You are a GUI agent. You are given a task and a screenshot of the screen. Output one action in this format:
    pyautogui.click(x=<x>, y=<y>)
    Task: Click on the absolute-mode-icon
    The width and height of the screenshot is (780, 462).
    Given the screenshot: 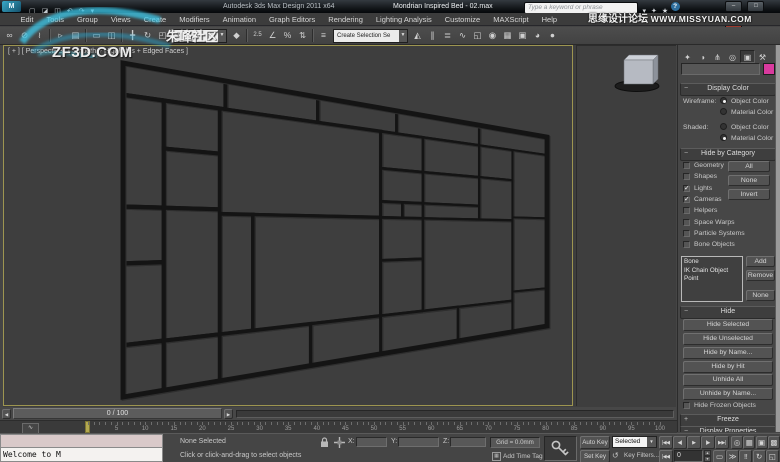 What is the action you would take?
    pyautogui.click(x=339, y=442)
    